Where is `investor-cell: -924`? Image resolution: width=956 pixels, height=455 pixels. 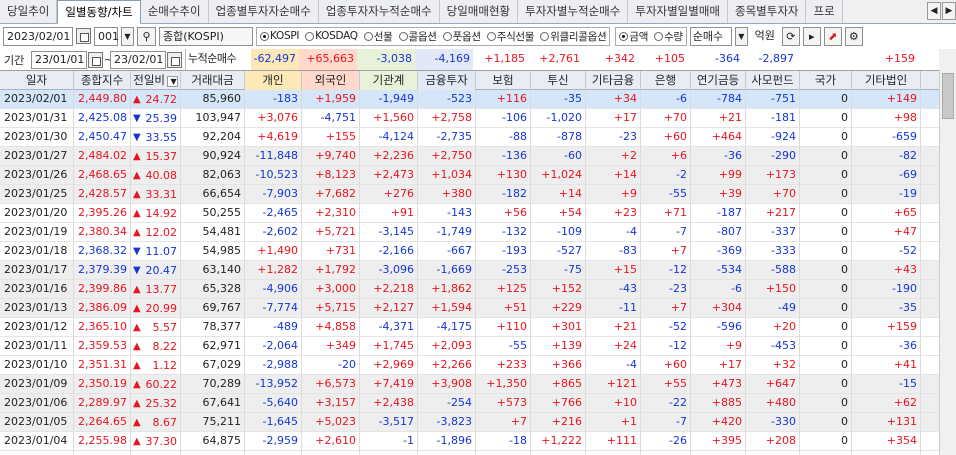 investor-cell: -924 is located at coordinates (773, 137).